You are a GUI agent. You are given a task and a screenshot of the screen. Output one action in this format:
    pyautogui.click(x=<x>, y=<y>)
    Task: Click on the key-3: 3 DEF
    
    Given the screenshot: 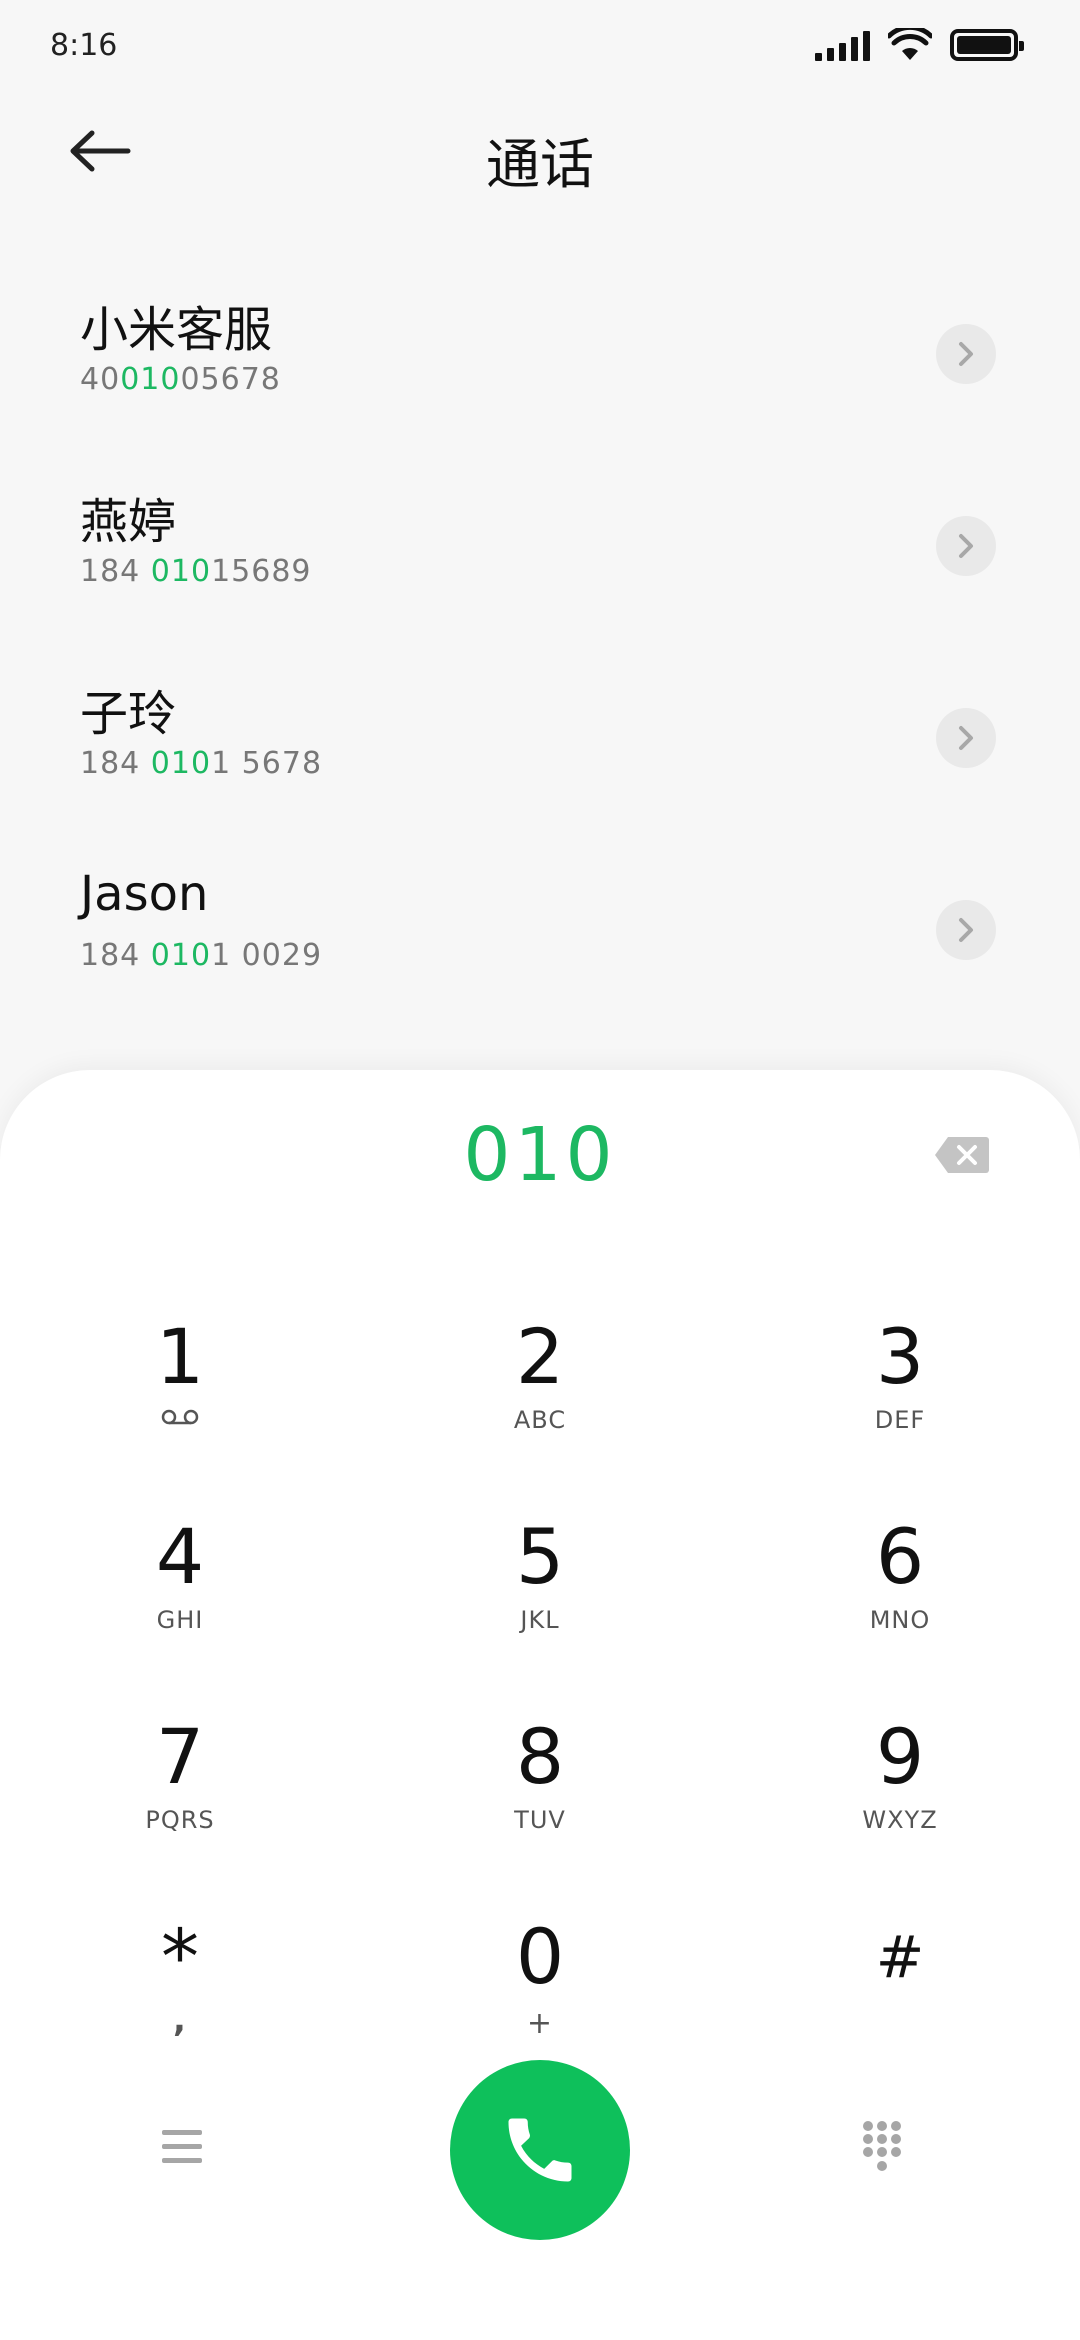 What is the action you would take?
    pyautogui.click(x=900, y=1400)
    